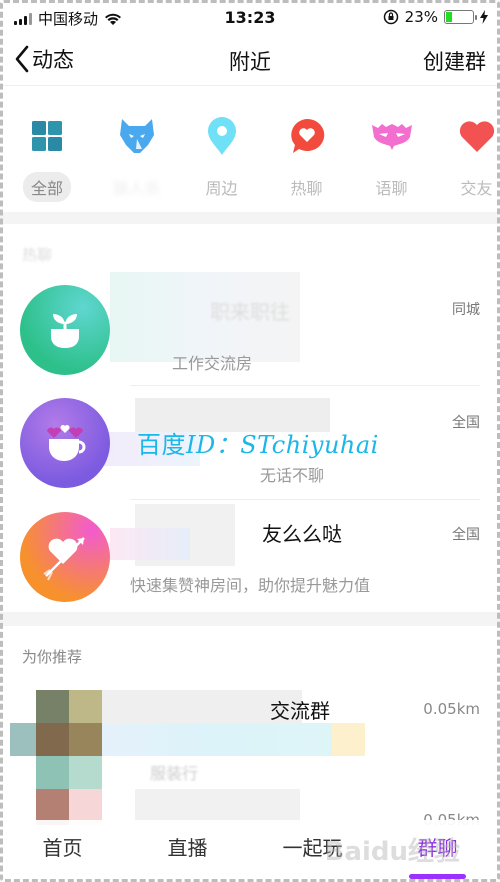  What do you see at coordinates (391, 136) in the screenshot?
I see `mask-icon` at bounding box center [391, 136].